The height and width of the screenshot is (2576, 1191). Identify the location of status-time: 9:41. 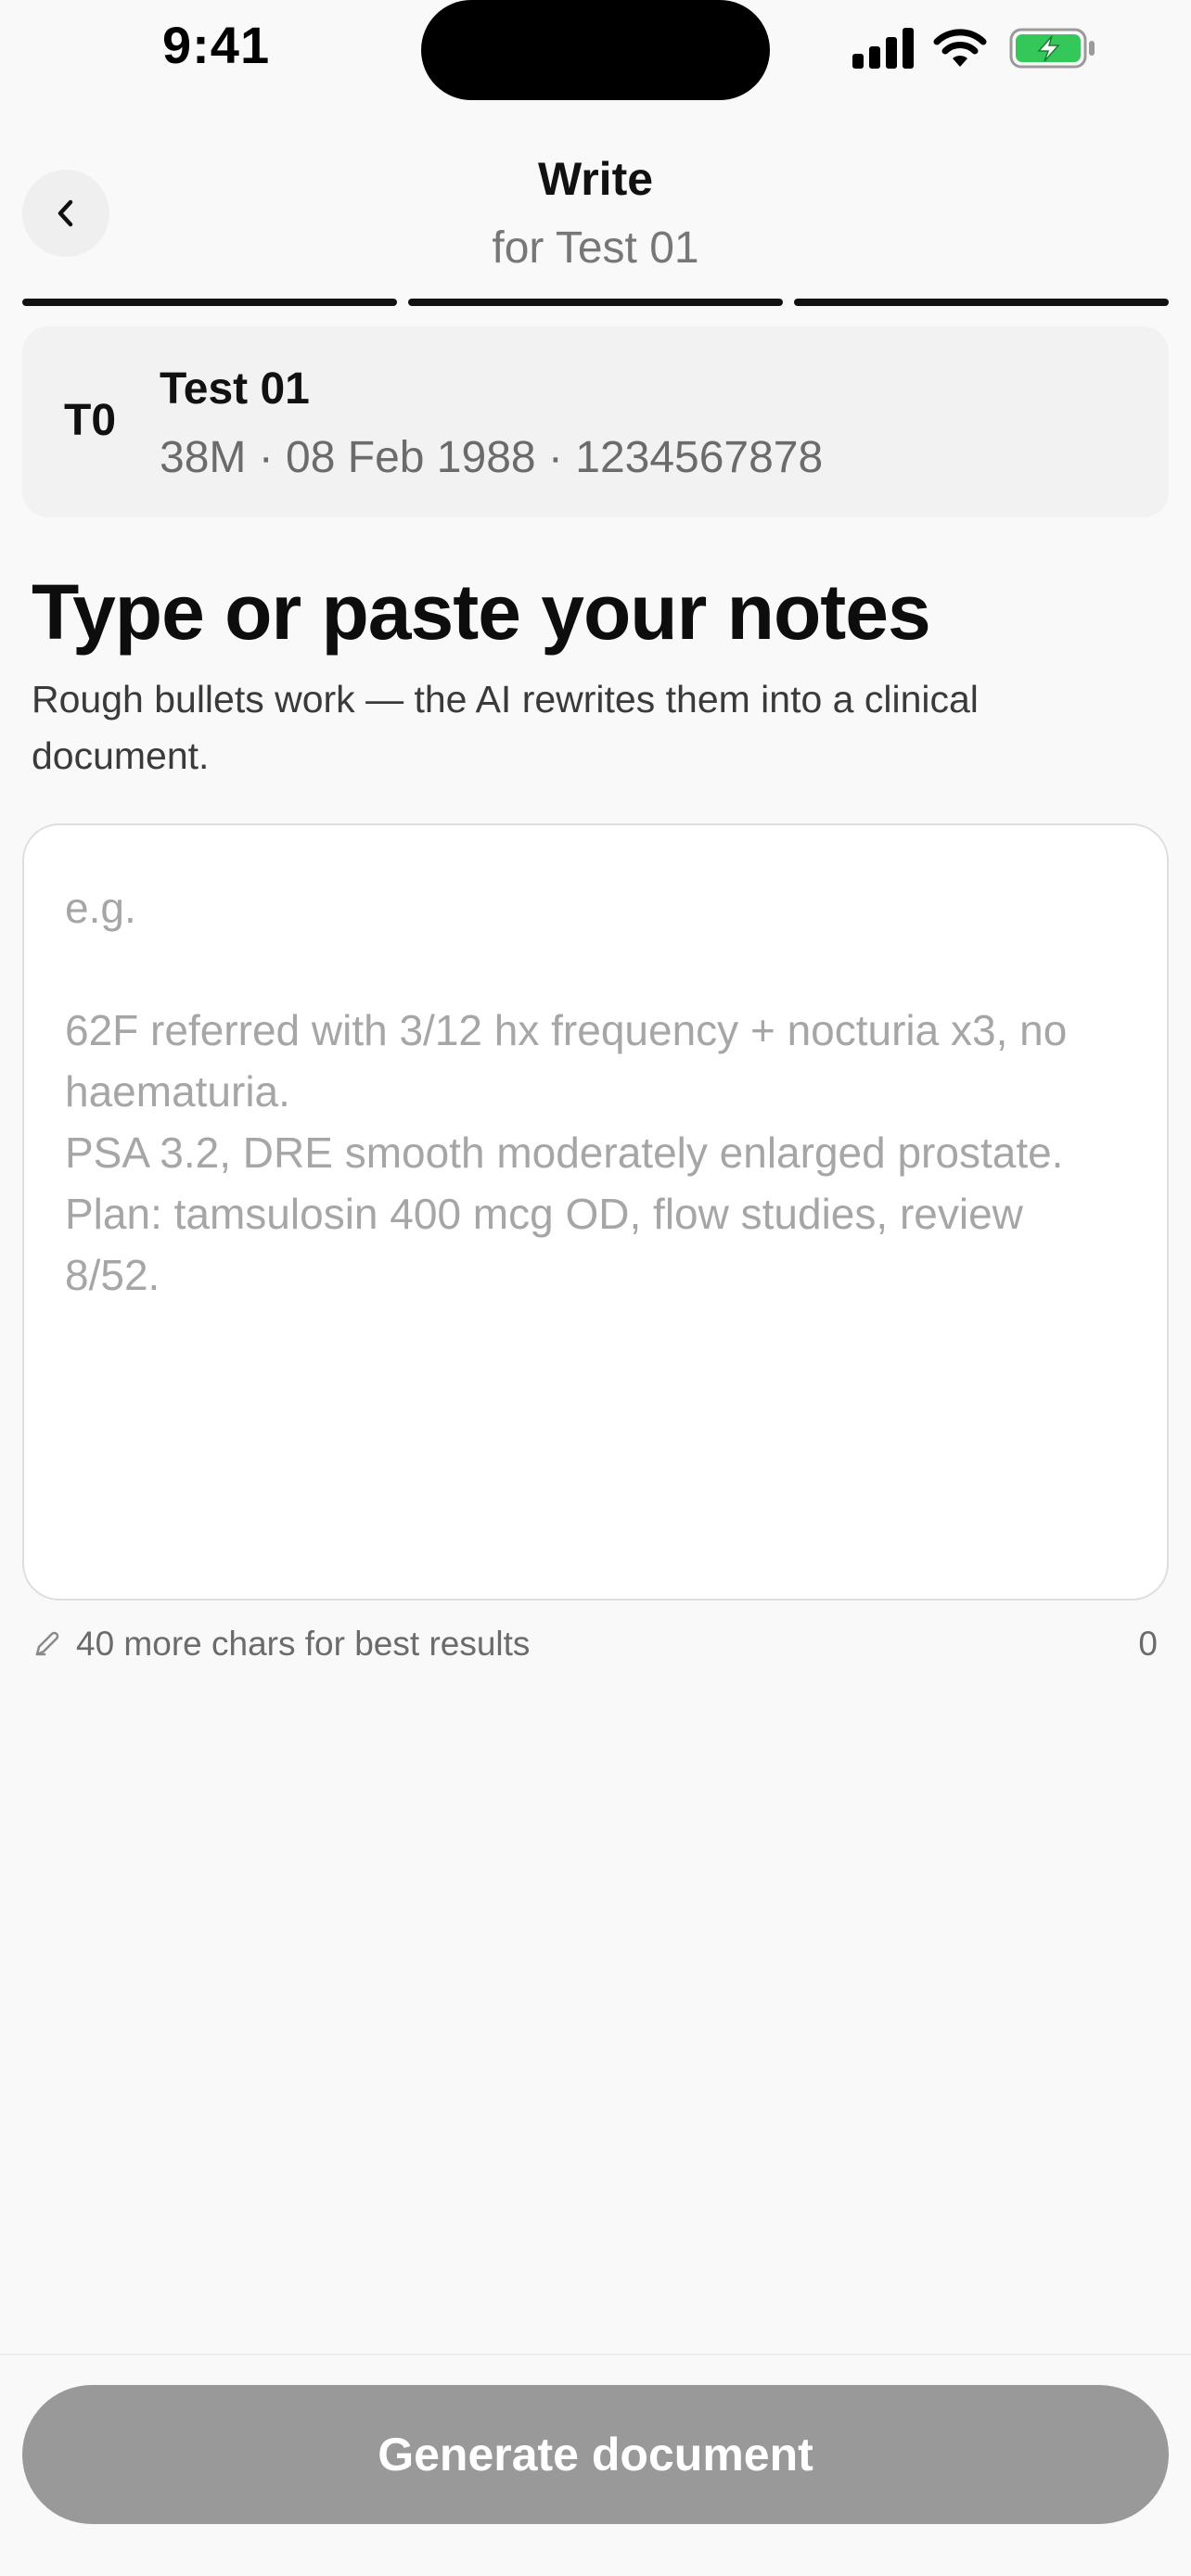
(216, 45).